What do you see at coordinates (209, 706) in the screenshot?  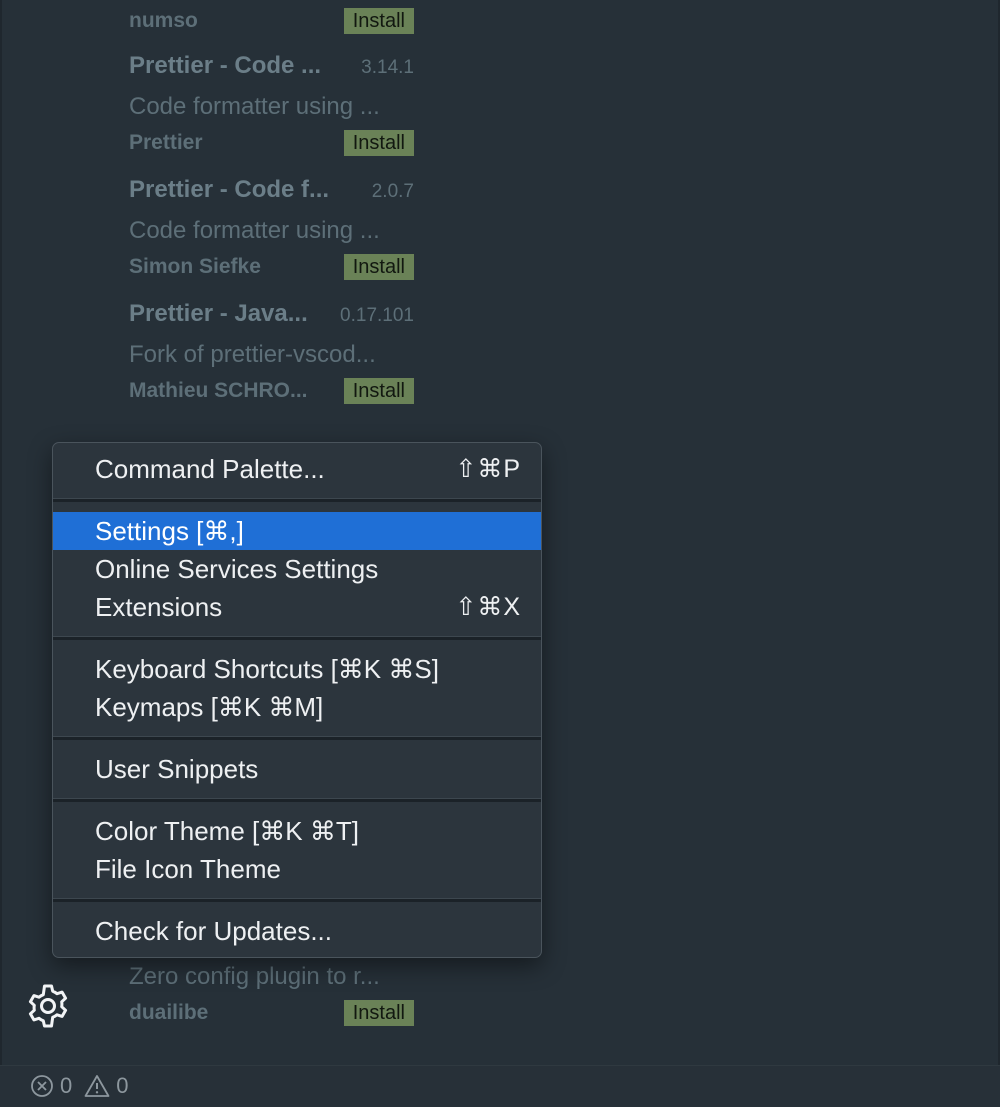 I see `menu-item-label: Keymaps [⌘K ⌘M]` at bounding box center [209, 706].